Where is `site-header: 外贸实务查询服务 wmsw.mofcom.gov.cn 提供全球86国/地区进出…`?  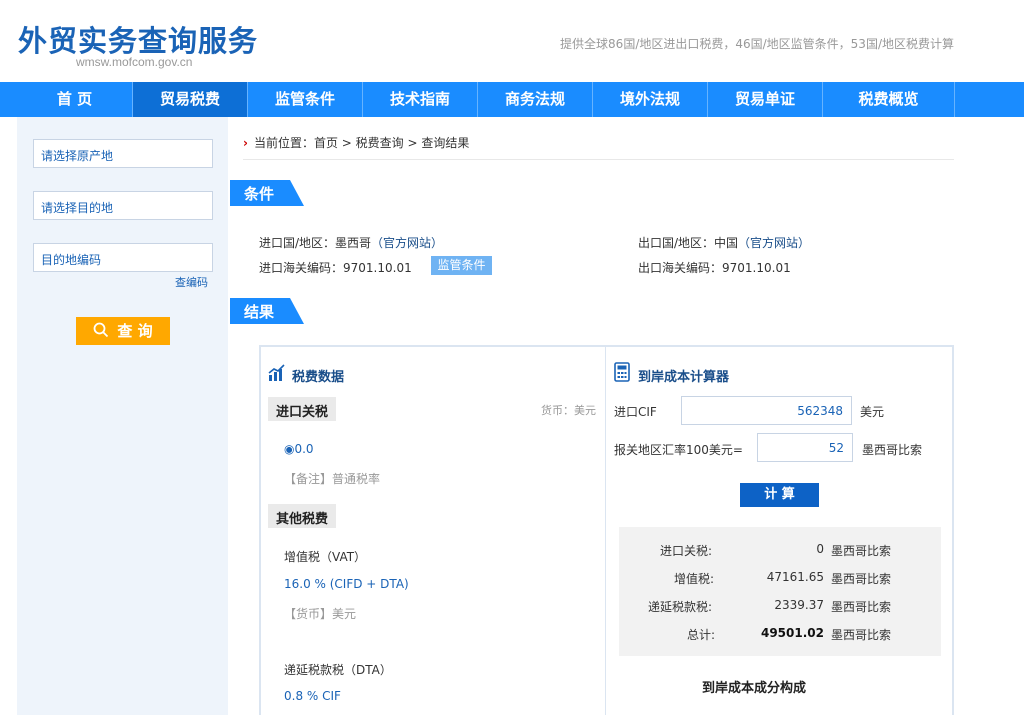
site-header: 外贸实务查询服务 wmsw.mofcom.gov.cn 提供全球86国/地区进出… is located at coordinates (512, 41).